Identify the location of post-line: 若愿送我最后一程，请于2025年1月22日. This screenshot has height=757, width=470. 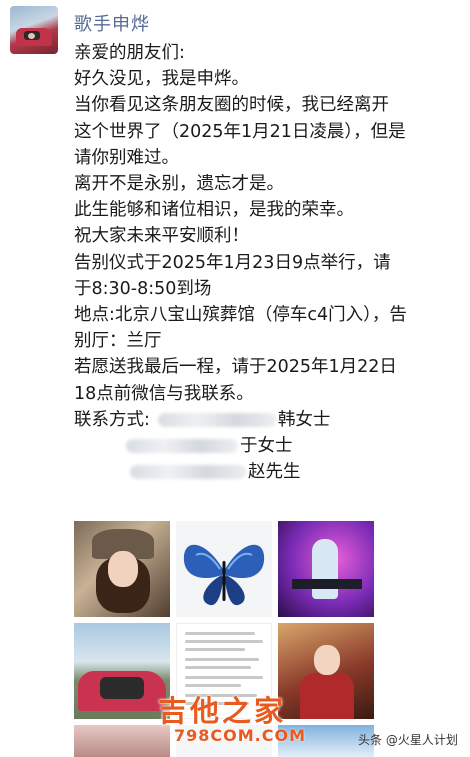
(235, 367).